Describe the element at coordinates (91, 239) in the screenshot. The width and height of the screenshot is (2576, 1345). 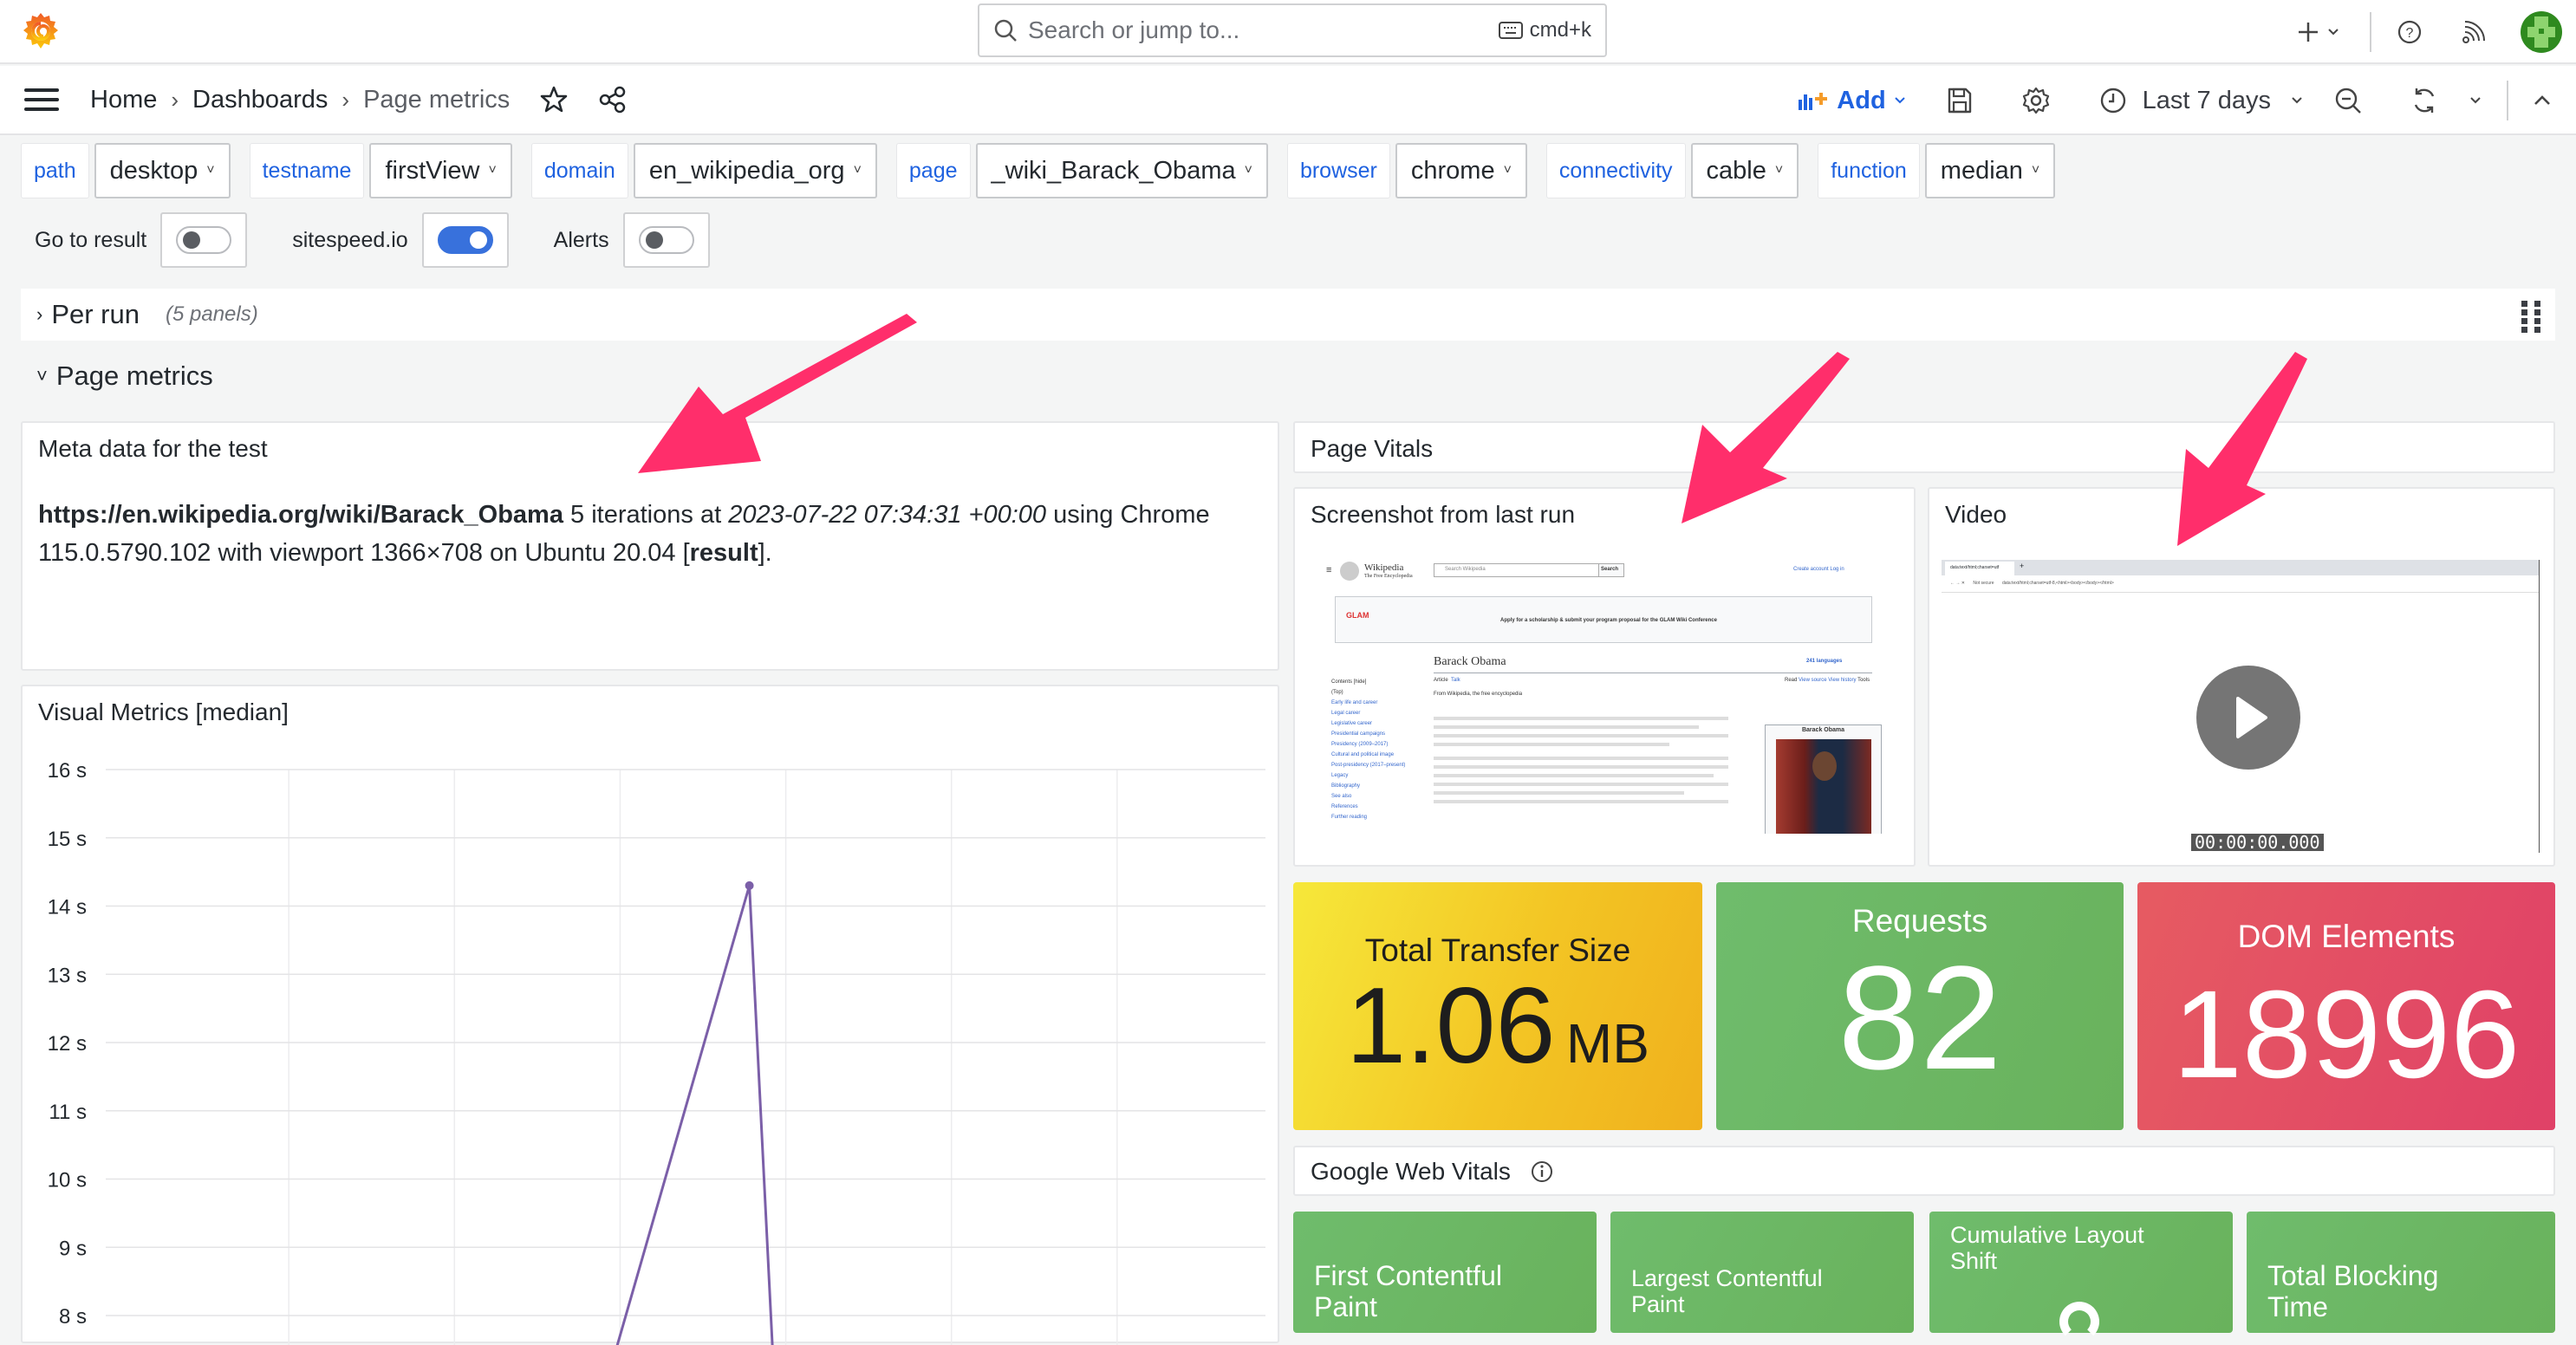
I see `toggle-label: Go to result` at that location.